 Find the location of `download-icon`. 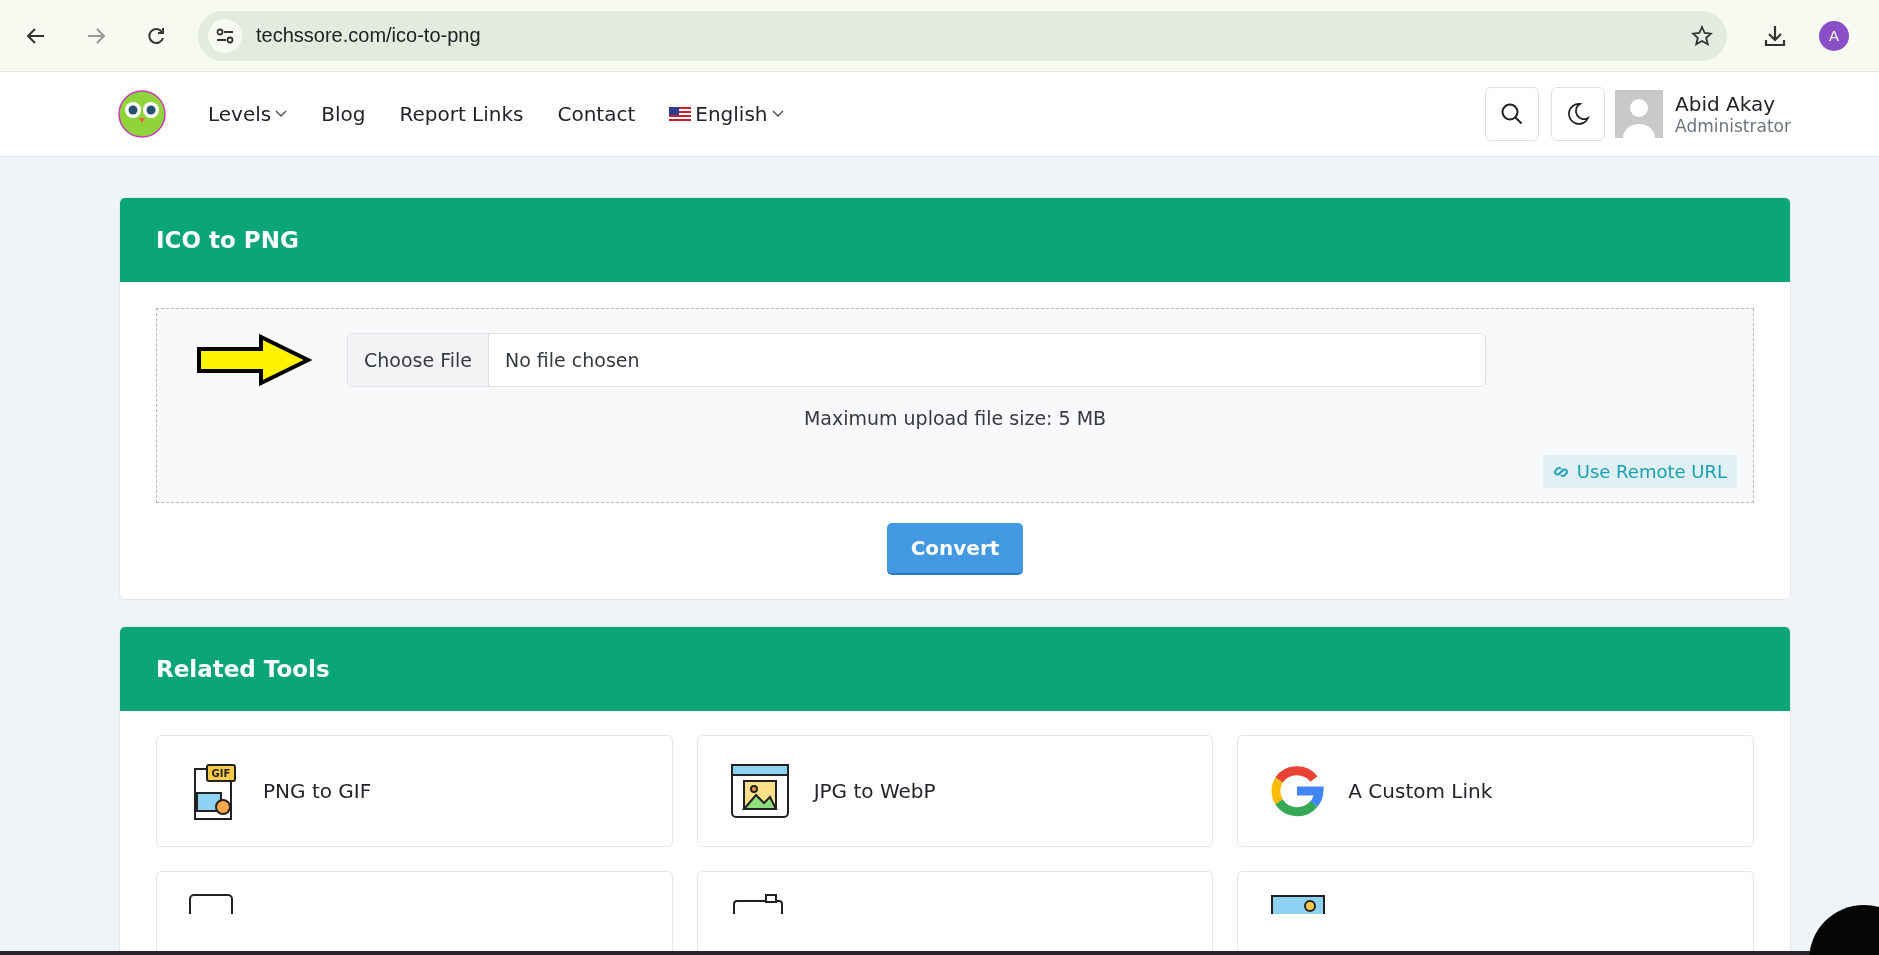

download-icon is located at coordinates (1775, 35).